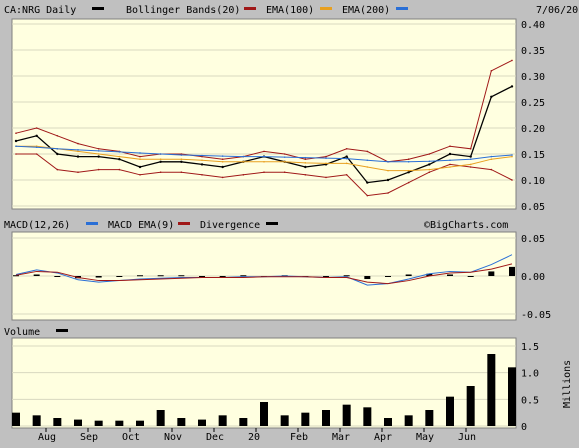 This screenshot has width=579, height=448. Describe the element at coordinates (299, 437) in the screenshot. I see `x-tick-label: Feb` at that location.